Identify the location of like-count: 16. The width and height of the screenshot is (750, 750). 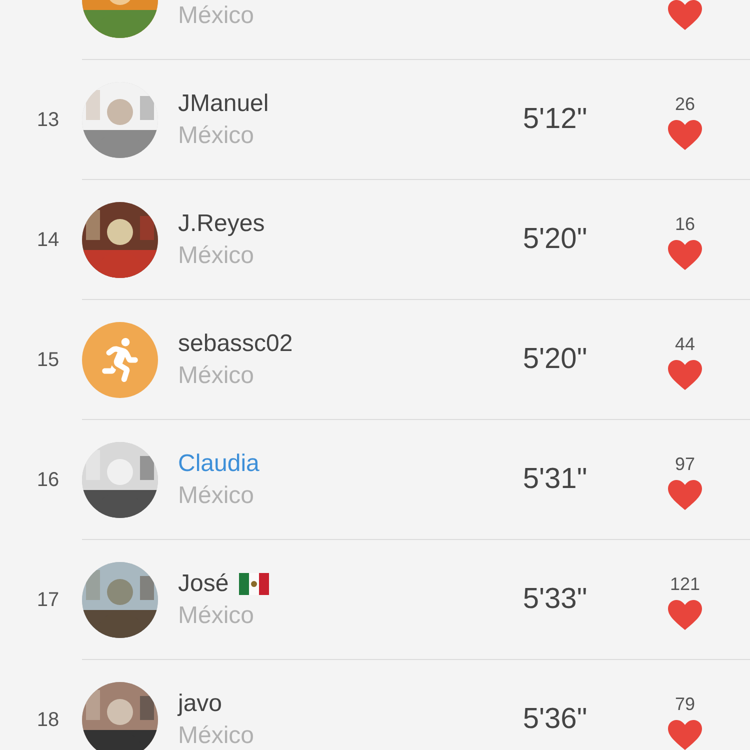
(685, 224).